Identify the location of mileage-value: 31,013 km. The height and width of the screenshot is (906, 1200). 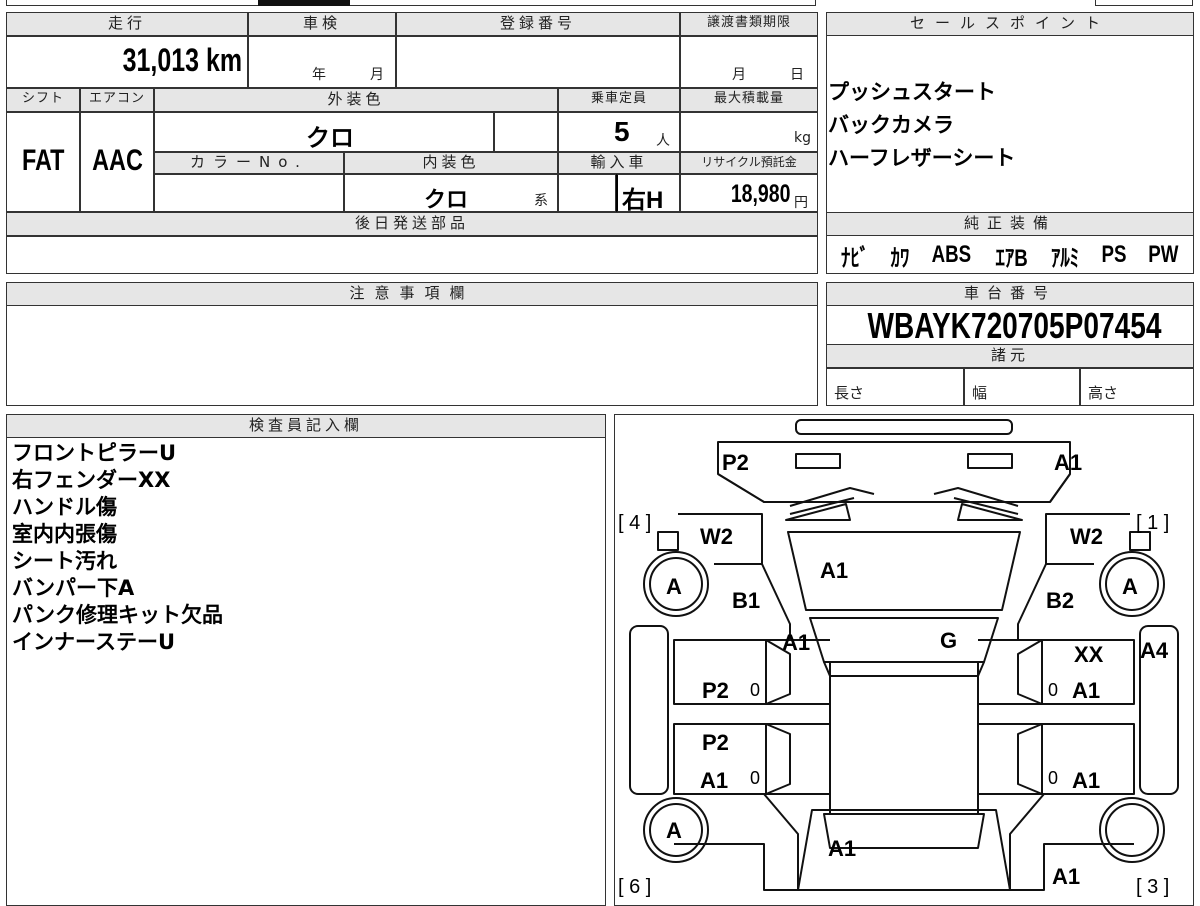
(182, 60).